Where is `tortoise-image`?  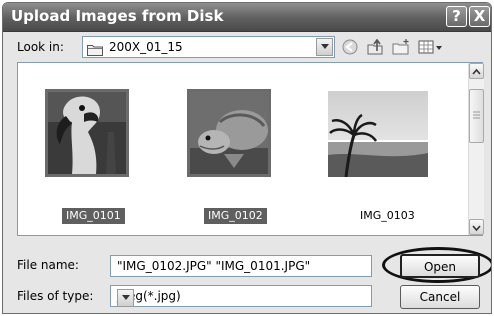
tortoise-image is located at coordinates (229, 133).